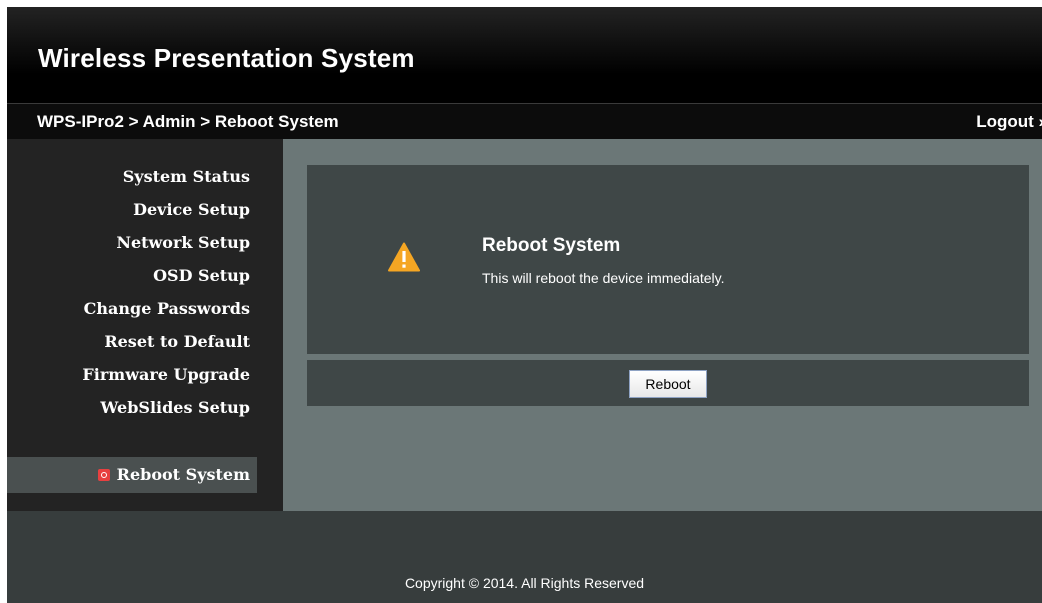 Image resolution: width=1042 pixels, height=603 pixels. I want to click on action-bar: Reboot, so click(668, 383).